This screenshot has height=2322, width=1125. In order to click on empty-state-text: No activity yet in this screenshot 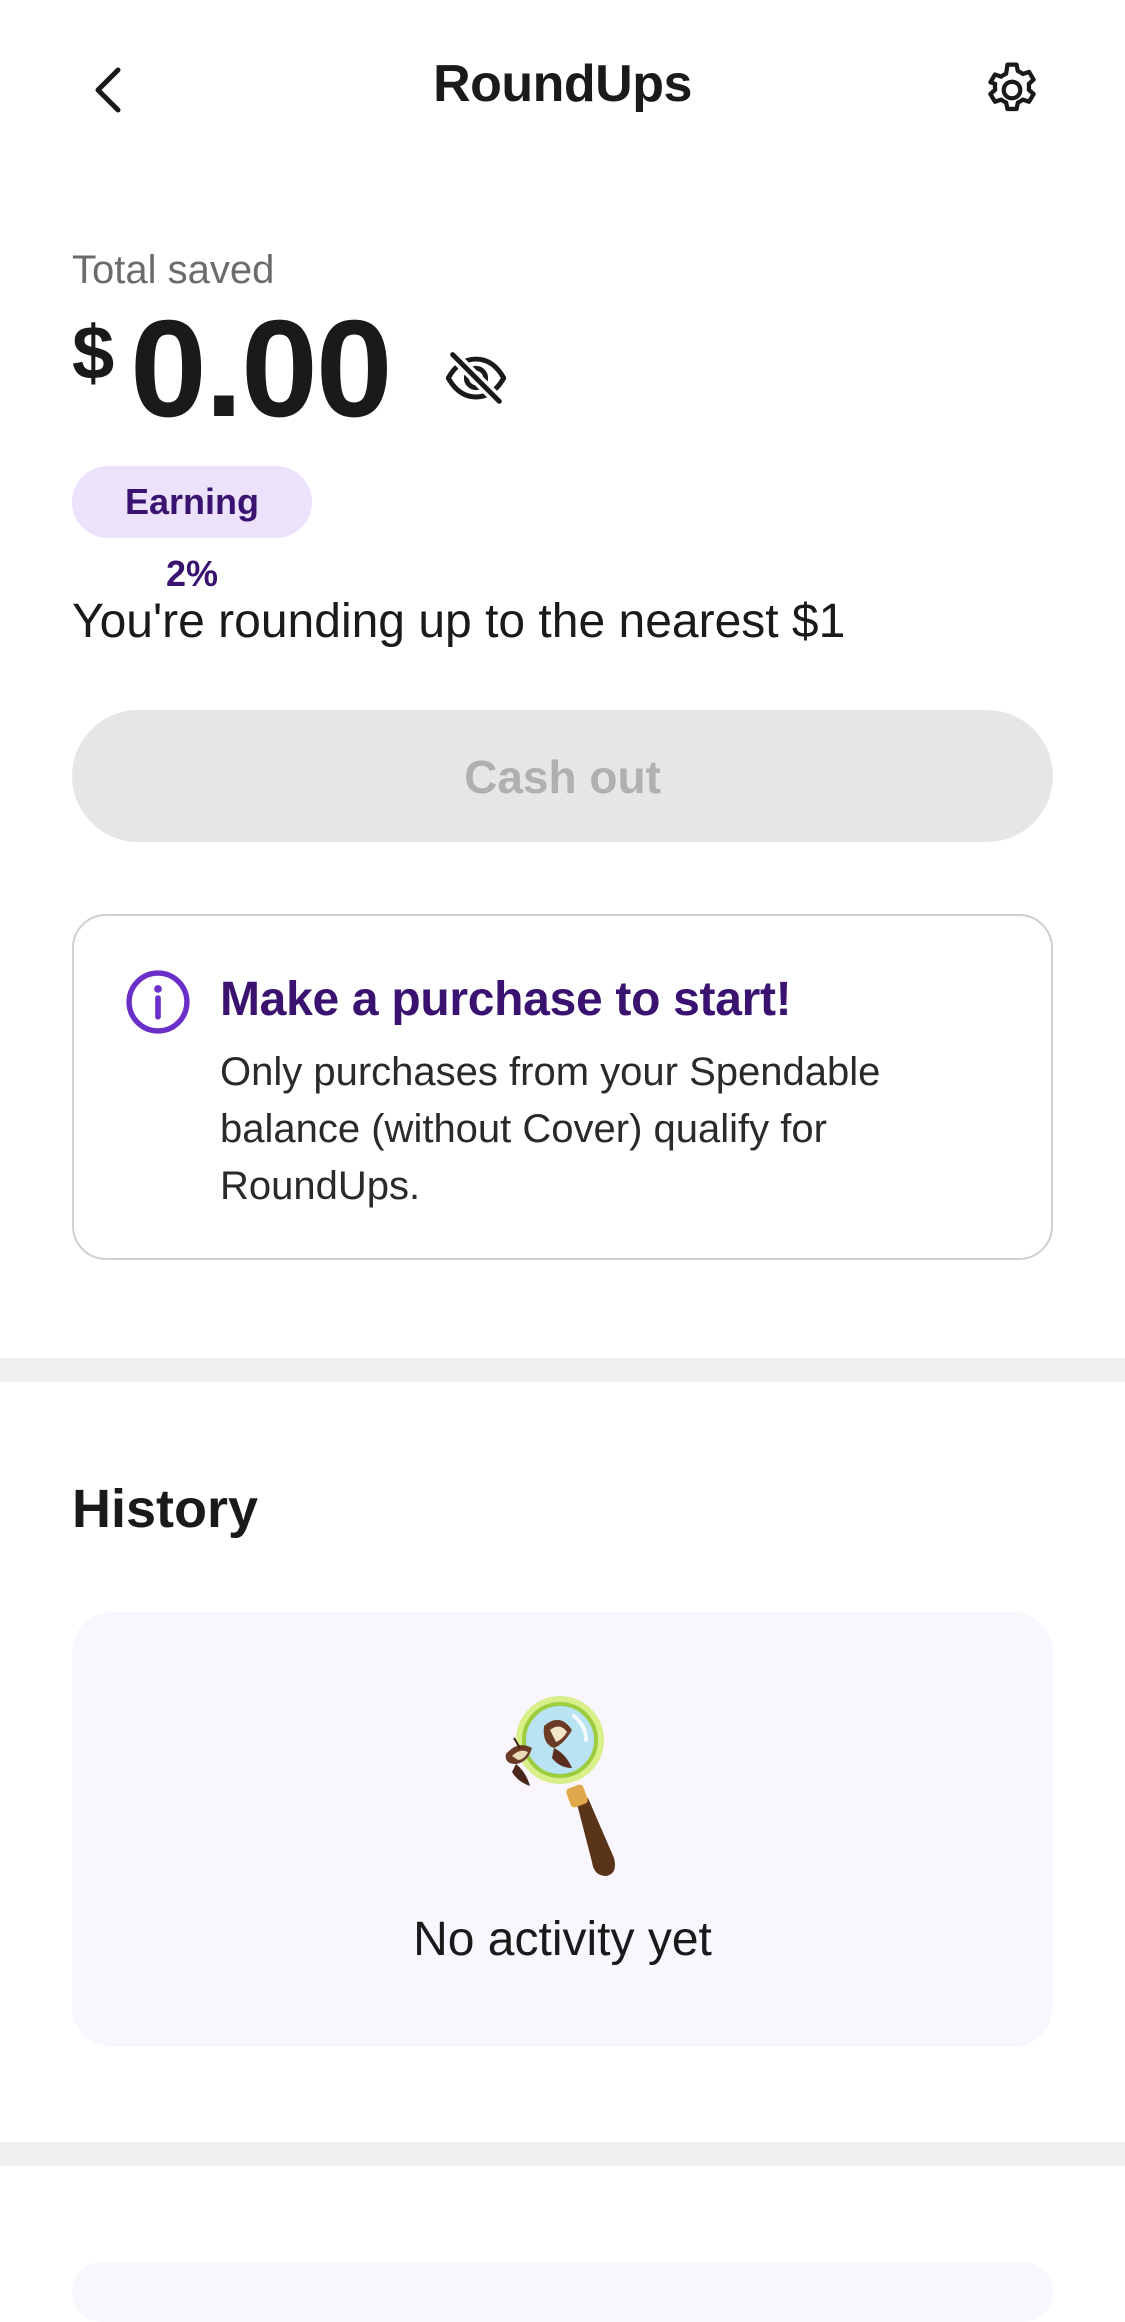, I will do `click(562, 1939)`.